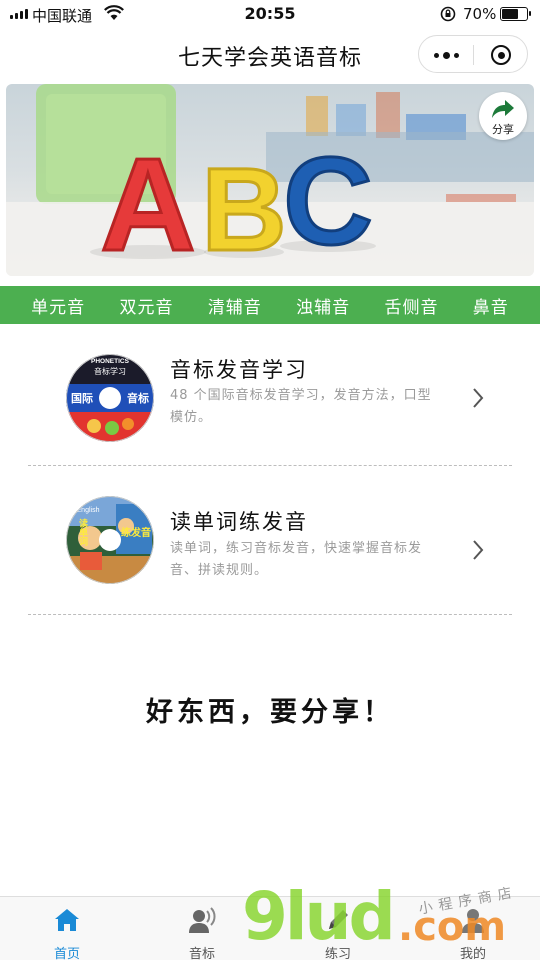 This screenshot has width=540, height=960. What do you see at coordinates (480, 14) in the screenshot?
I see `battery-percent: 70%` at bounding box center [480, 14].